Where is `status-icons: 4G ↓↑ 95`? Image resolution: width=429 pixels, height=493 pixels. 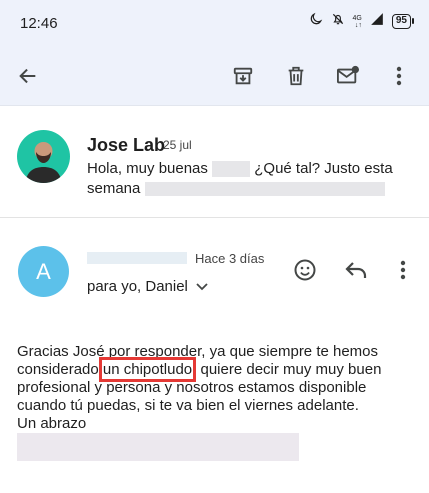 status-icons: 4G ↓↑ 95 is located at coordinates (362, 21).